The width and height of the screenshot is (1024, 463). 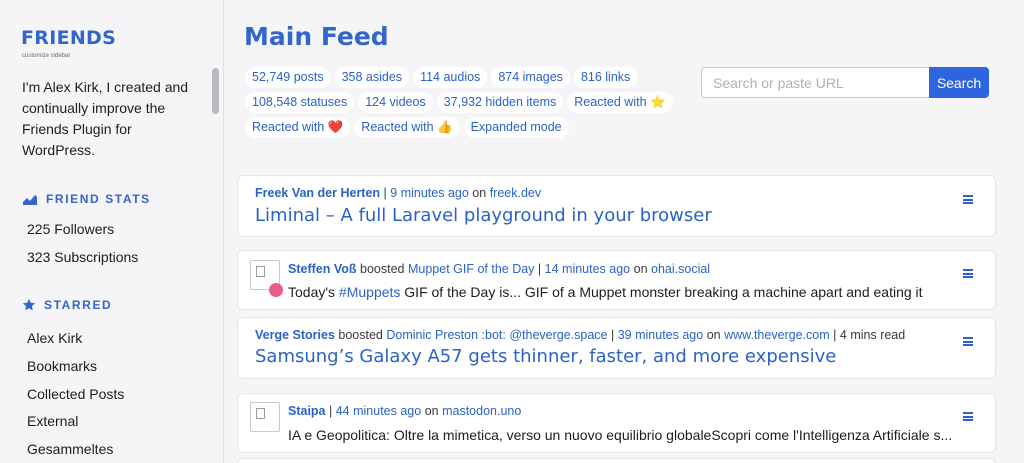 What do you see at coordinates (680, 269) in the screenshot?
I see `post-site: ohai.social` at bounding box center [680, 269].